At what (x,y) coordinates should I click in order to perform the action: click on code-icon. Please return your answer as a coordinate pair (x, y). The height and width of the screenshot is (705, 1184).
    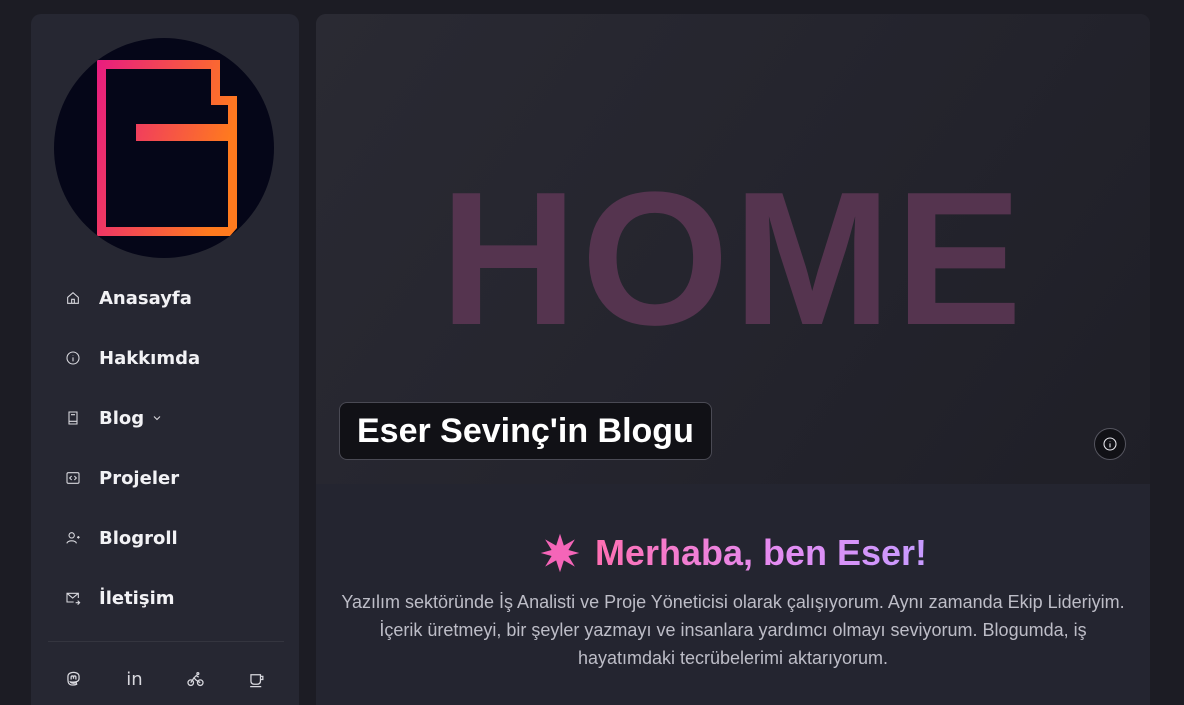
    Looking at the image, I should click on (73, 478).